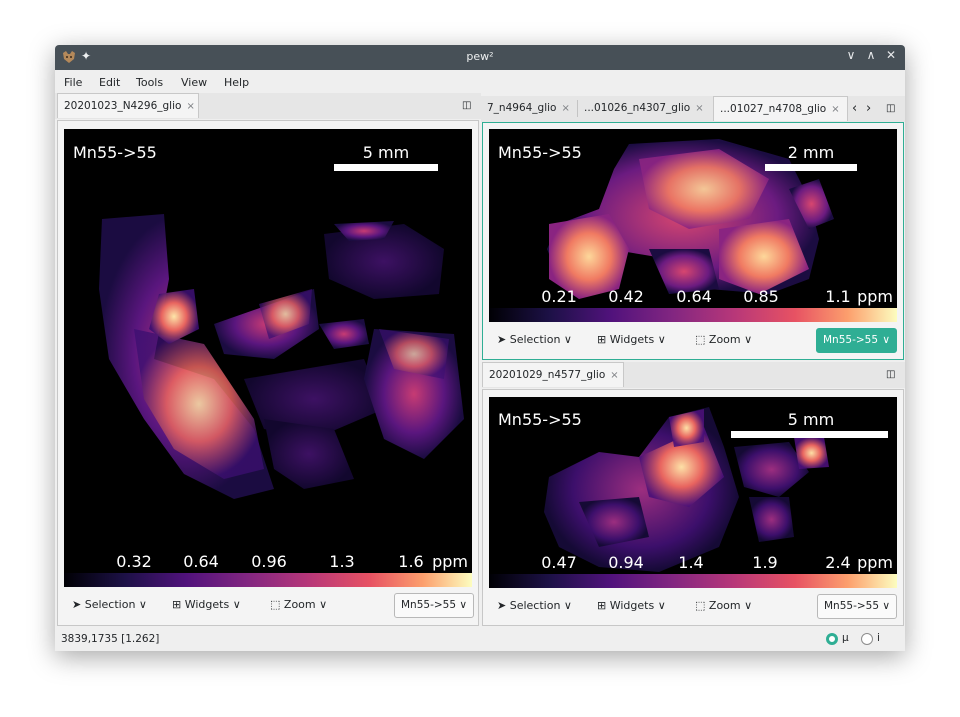 This screenshot has height=717, width=960. What do you see at coordinates (837, 296) in the screenshot?
I see `colorbar-tick-label: 1.1` at bounding box center [837, 296].